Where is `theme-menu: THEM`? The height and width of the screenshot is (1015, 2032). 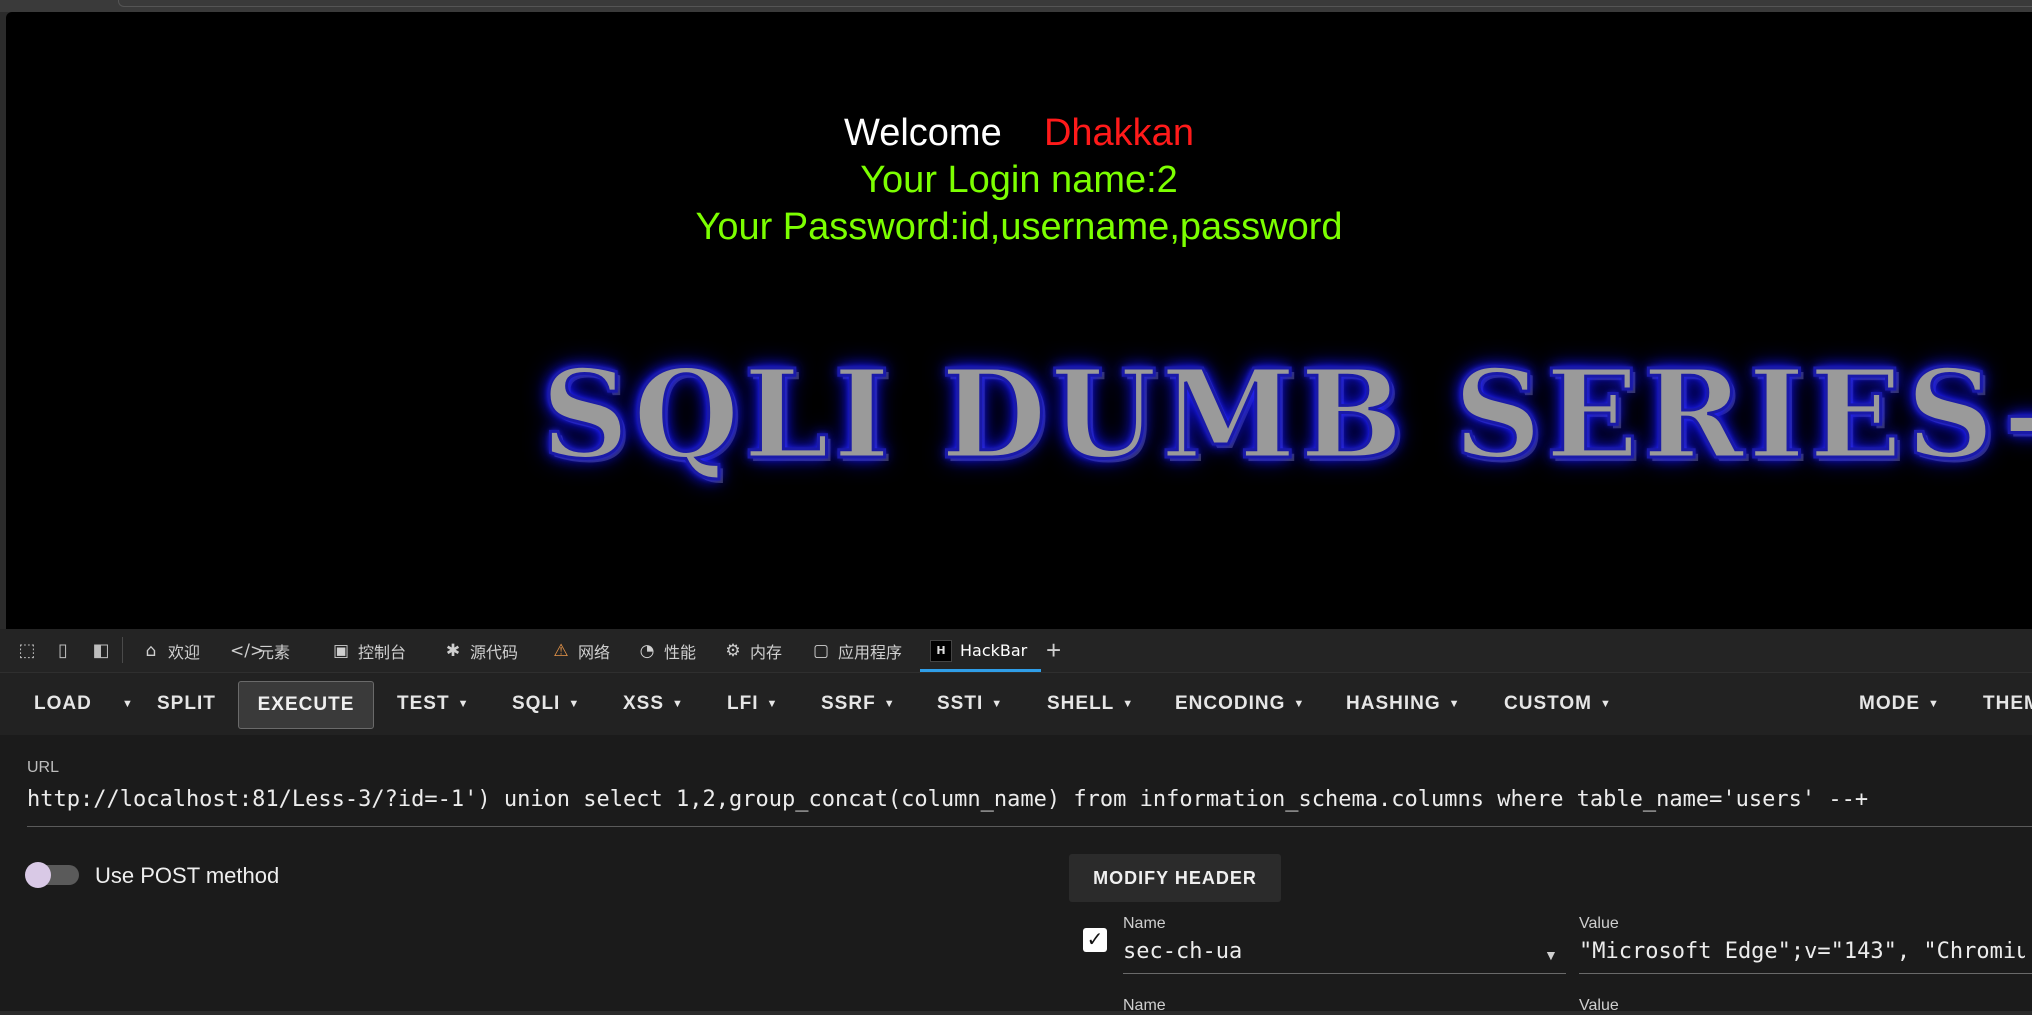 theme-menu: THEM is located at coordinates (2007, 704).